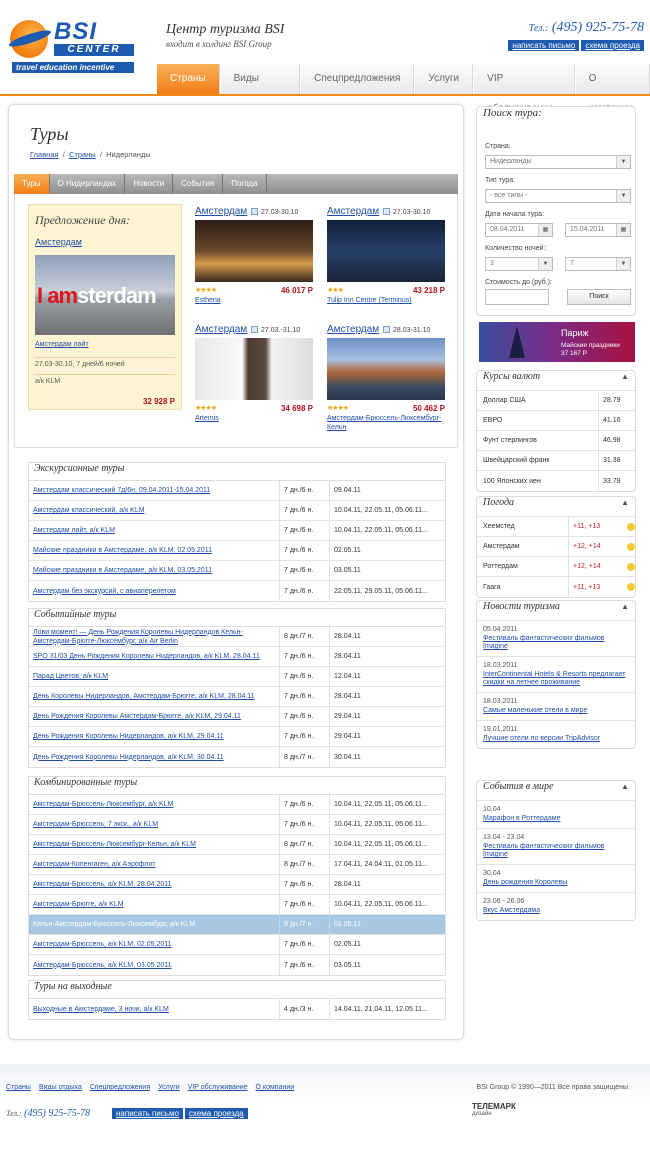 Image resolution: width=650 pixels, height=1154 pixels. Describe the element at coordinates (519, 264) in the screenshot. I see `nights-from-select: 3 ▼` at that location.